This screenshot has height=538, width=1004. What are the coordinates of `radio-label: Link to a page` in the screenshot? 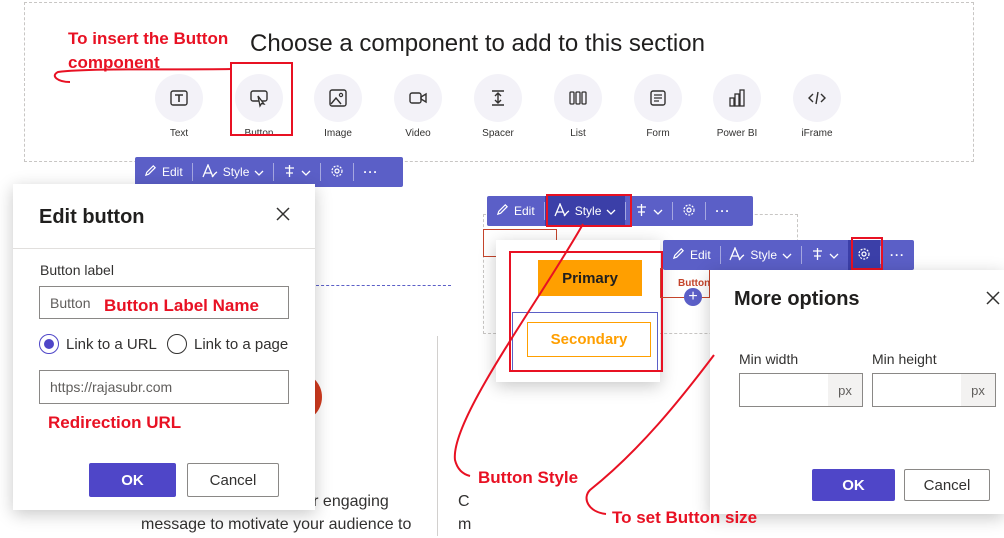 It's located at (241, 344).